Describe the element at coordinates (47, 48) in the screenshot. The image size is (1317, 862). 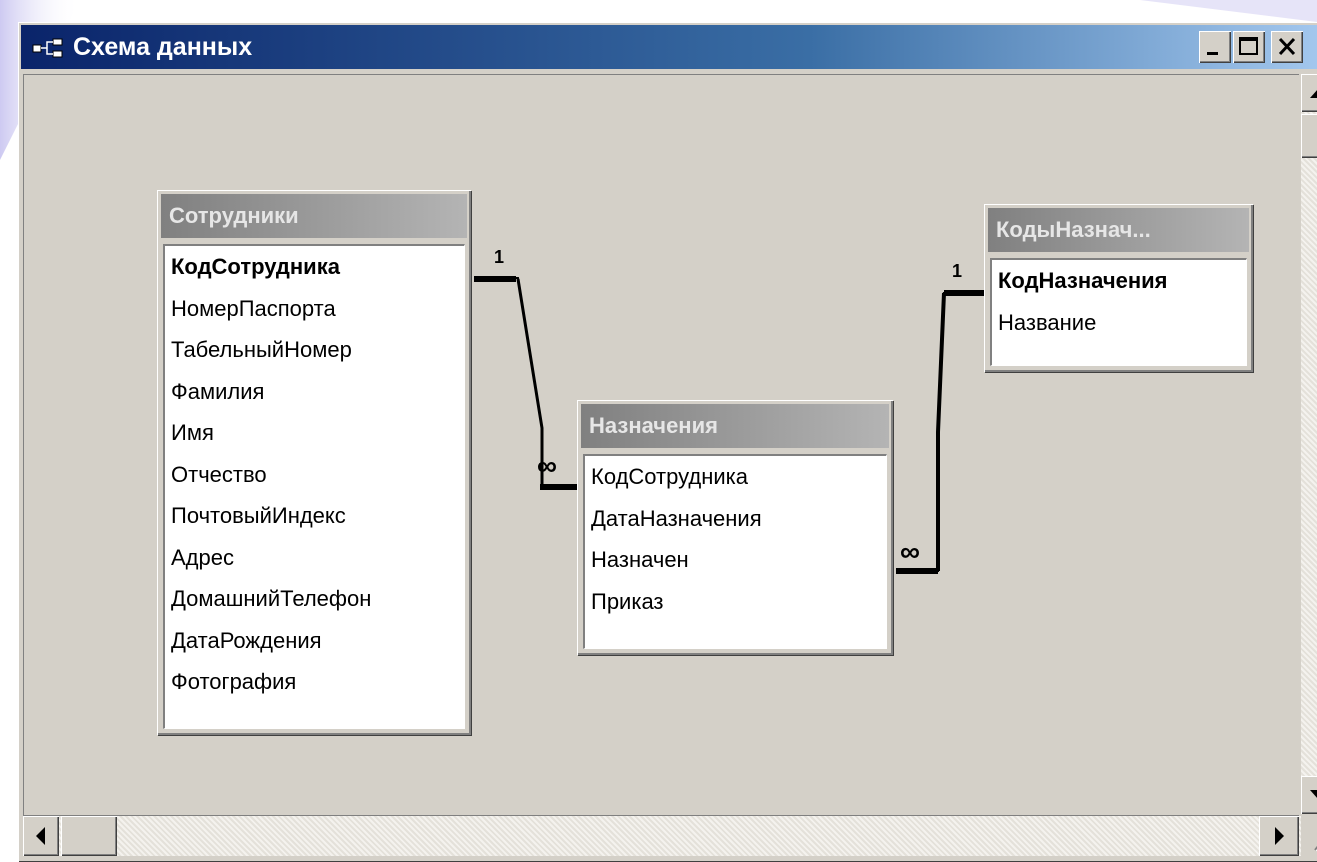
I see `relationships-icon` at that location.